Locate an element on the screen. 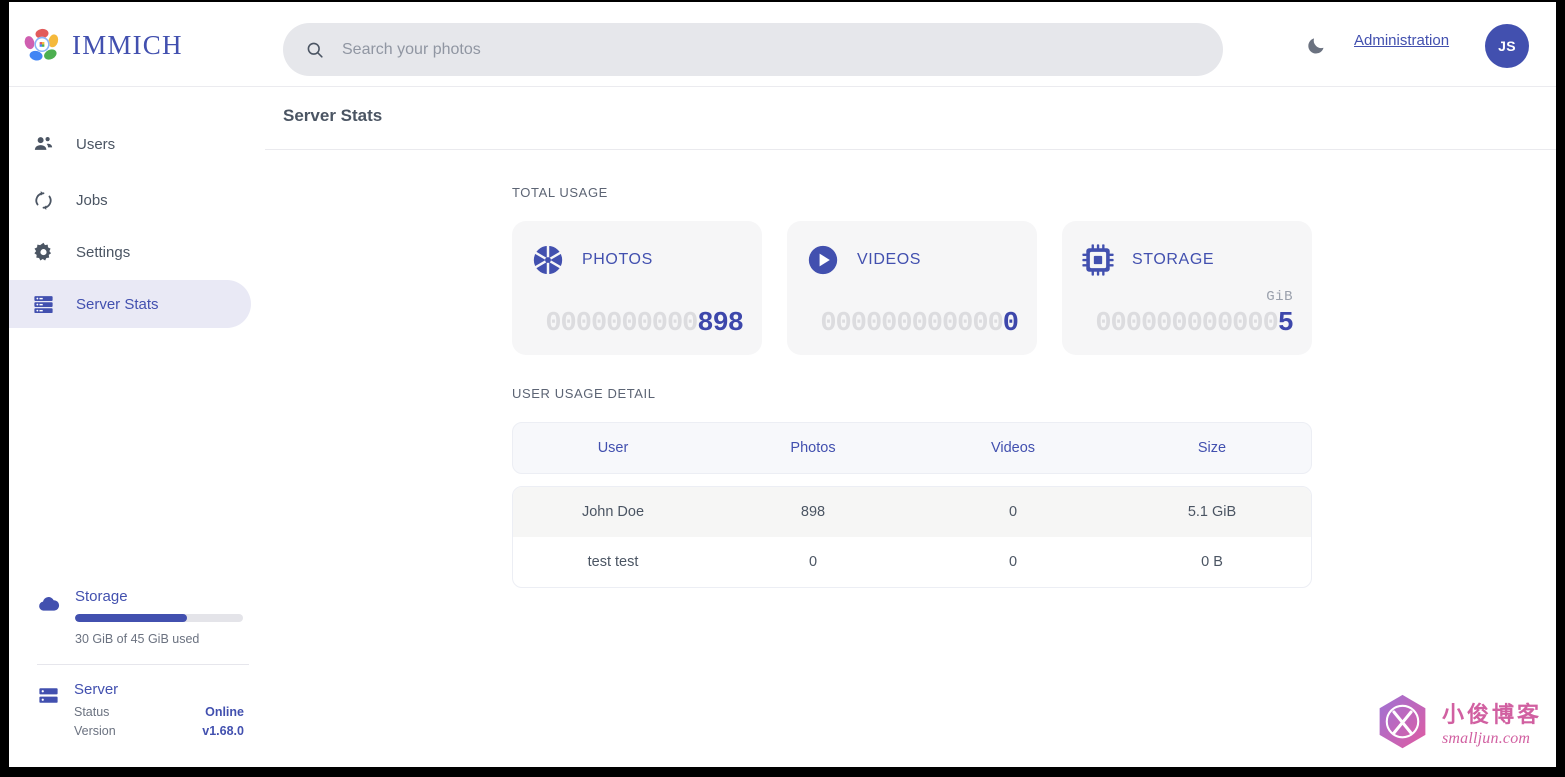 Image resolution: width=1565 pixels, height=777 pixels. cell-size: 5.1 GiB is located at coordinates (1212, 512).